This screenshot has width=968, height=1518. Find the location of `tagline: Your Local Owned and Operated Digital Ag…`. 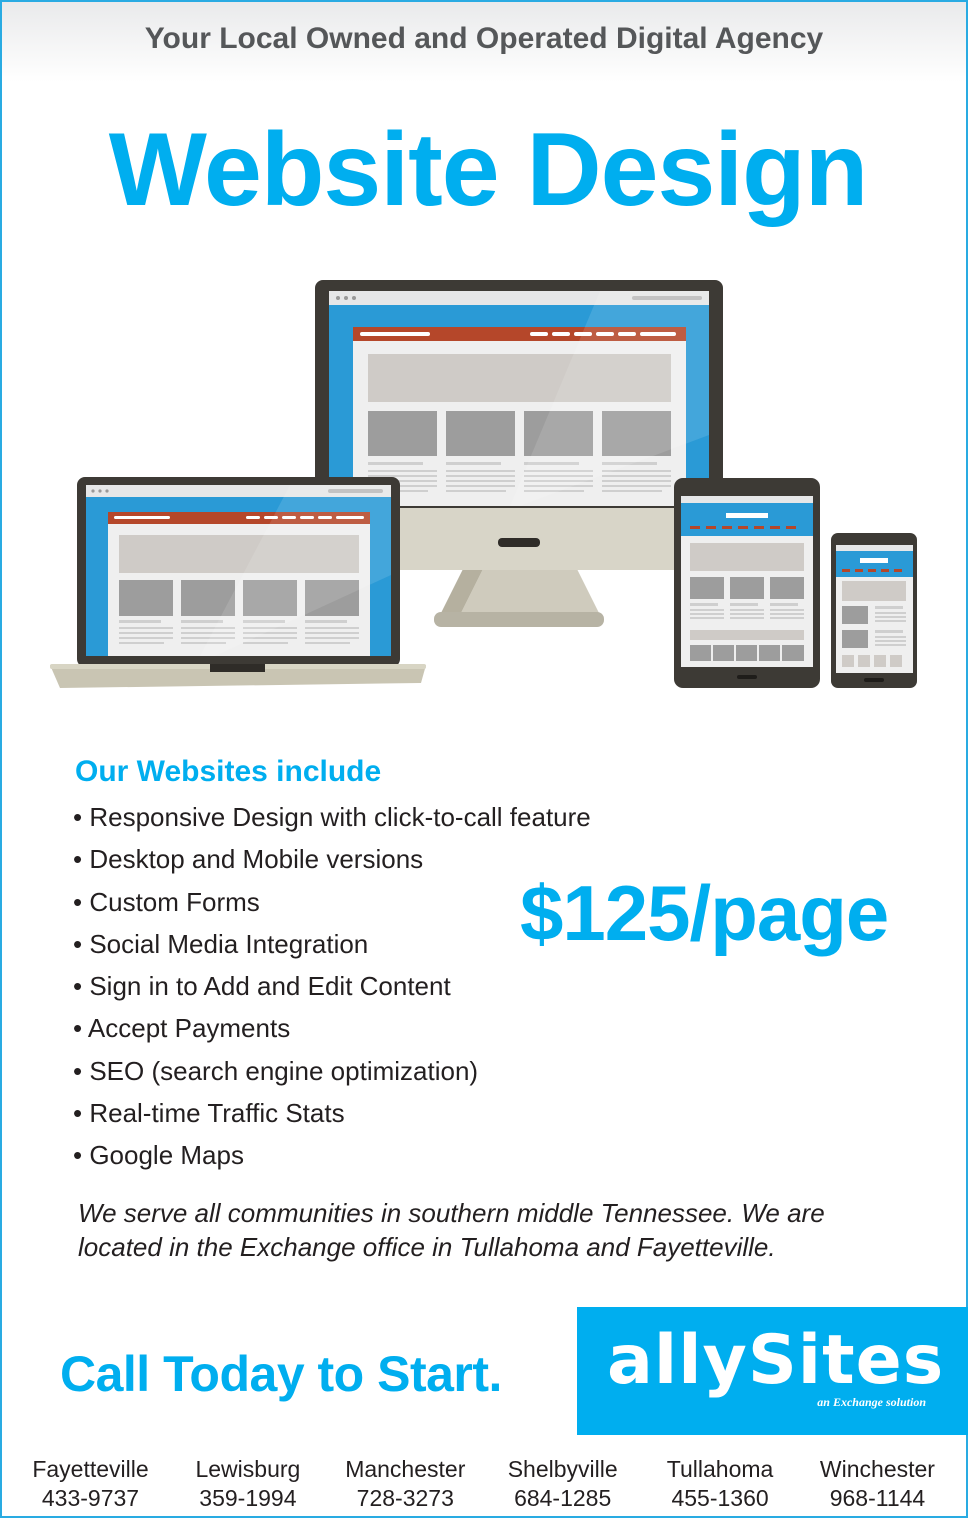

tagline: Your Local Owned and Operated Digital Ag… is located at coordinates (484, 38).